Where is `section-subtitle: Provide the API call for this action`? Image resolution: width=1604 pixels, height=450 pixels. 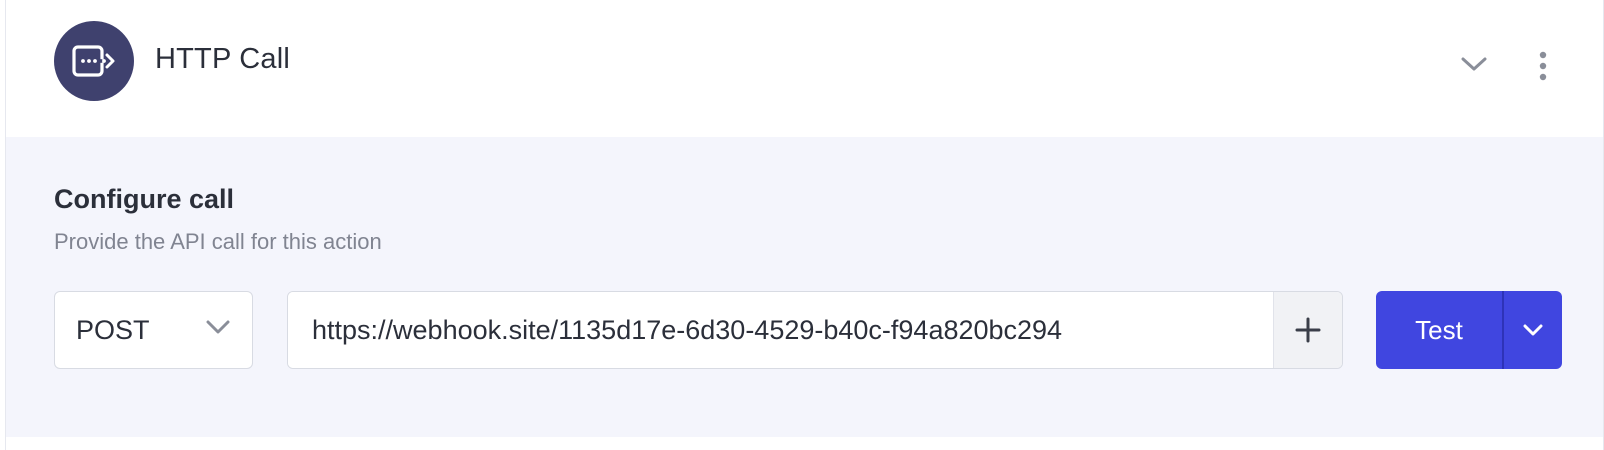
section-subtitle: Provide the API call for this action is located at coordinates (218, 241).